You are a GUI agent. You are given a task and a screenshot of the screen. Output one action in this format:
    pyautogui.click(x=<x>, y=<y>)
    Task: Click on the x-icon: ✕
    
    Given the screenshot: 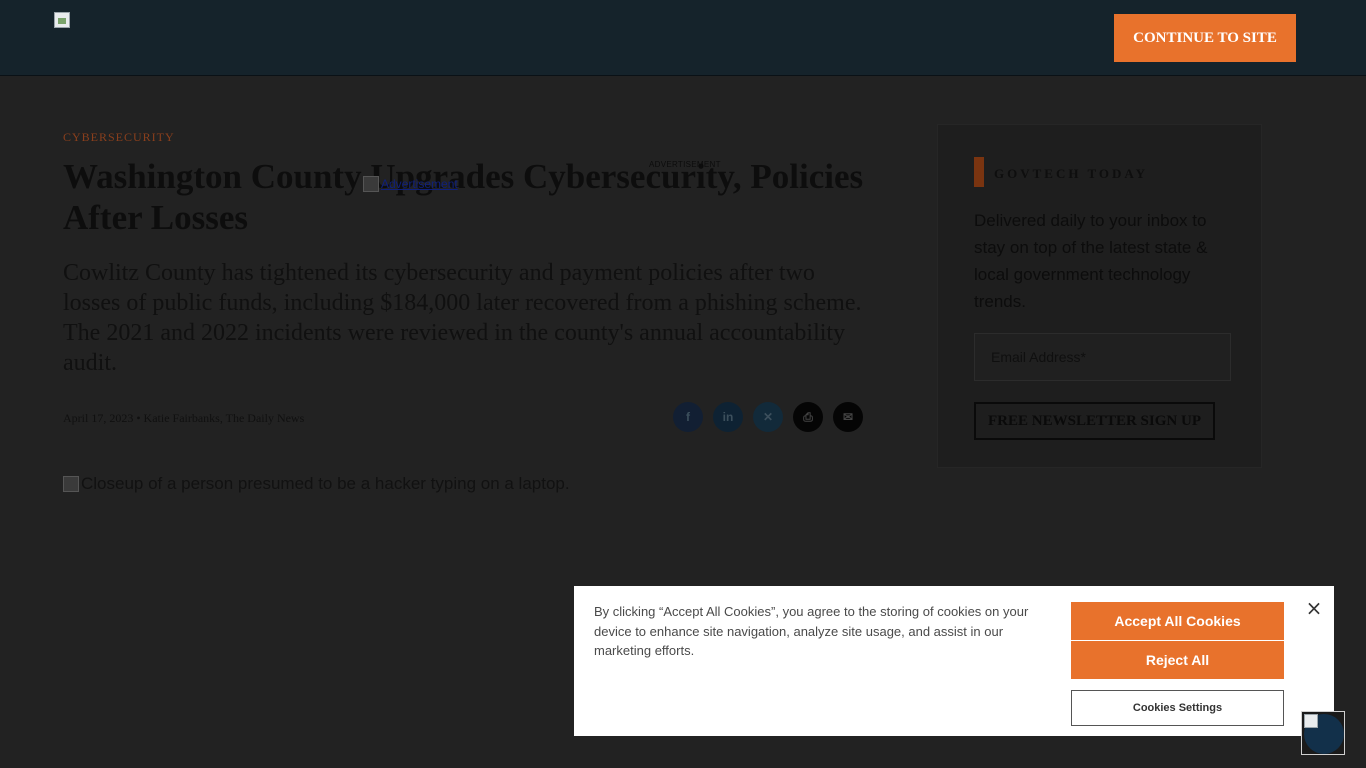 What is the action you would take?
    pyautogui.click(x=768, y=417)
    